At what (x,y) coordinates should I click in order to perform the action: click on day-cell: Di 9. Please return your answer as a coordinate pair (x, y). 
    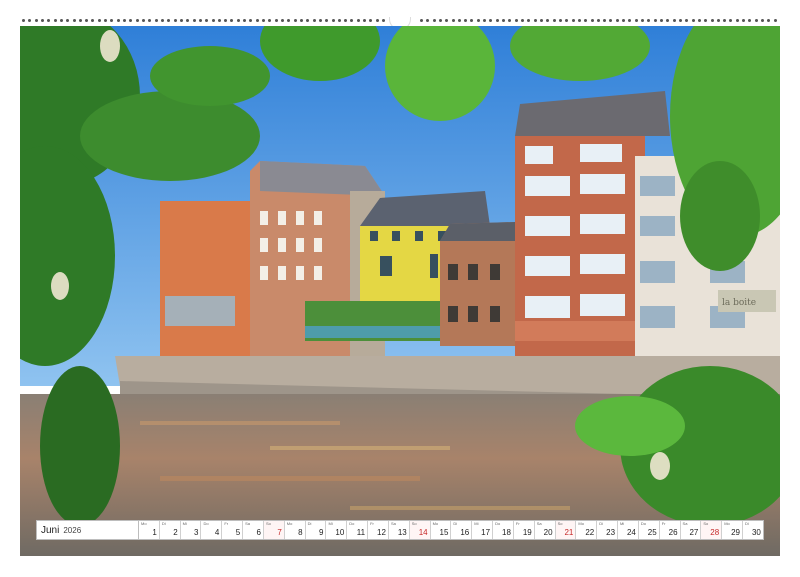
    Looking at the image, I should click on (316, 530).